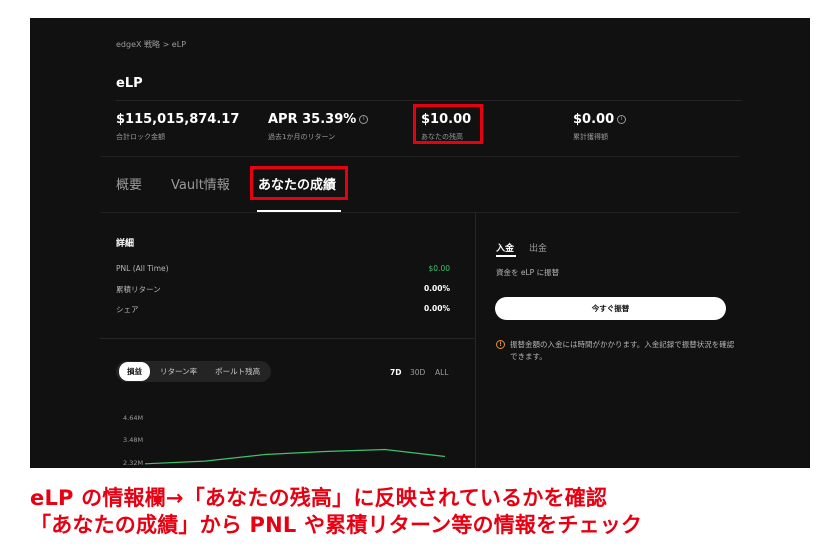  Describe the element at coordinates (500, 344) in the screenshot. I see `warning-icon: !` at that location.